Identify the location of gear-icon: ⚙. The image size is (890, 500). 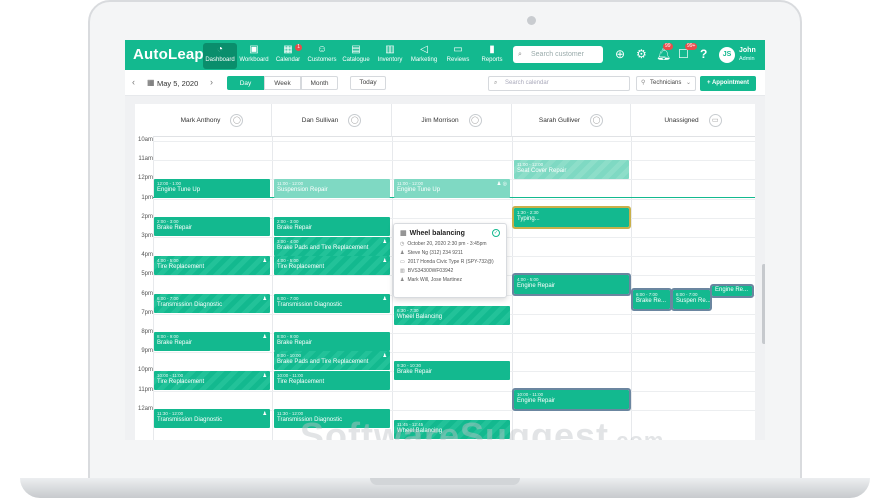
(641, 54).